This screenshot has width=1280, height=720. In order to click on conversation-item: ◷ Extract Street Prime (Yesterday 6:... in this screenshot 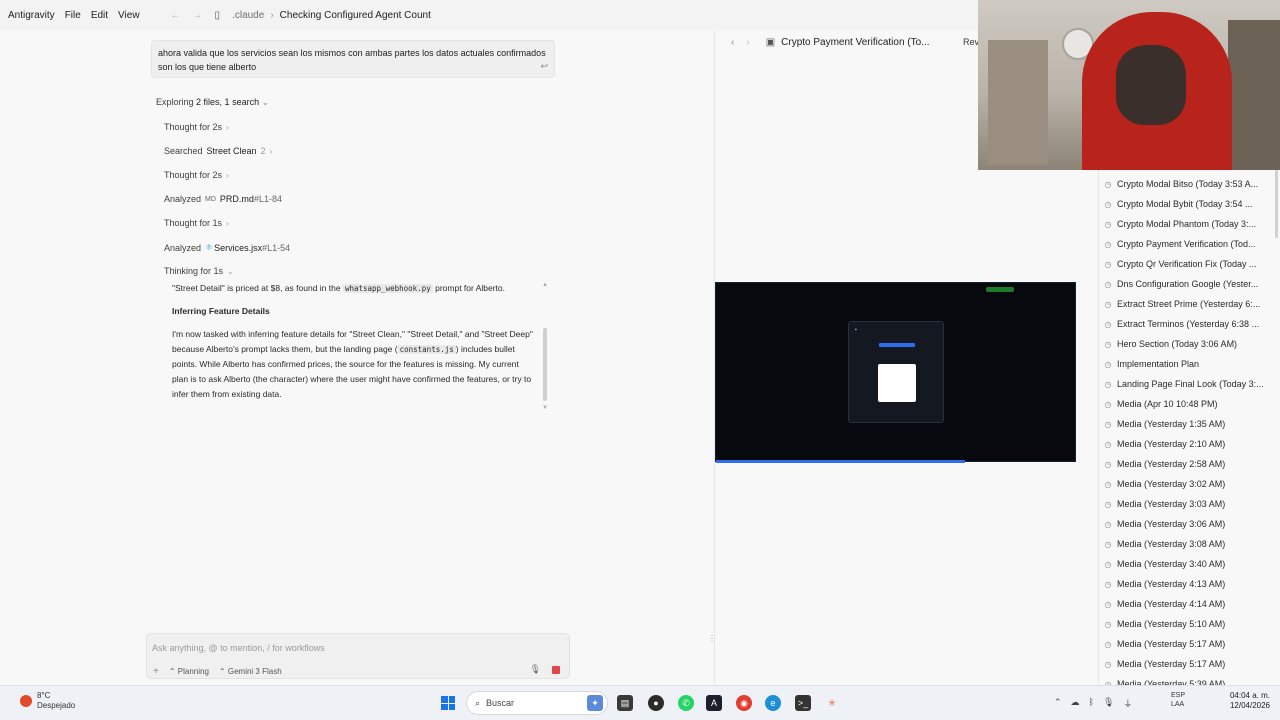, I will do `click(1189, 304)`.